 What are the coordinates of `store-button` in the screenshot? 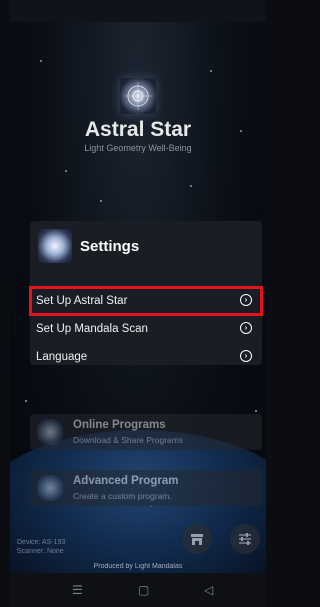 It's located at (197, 539).